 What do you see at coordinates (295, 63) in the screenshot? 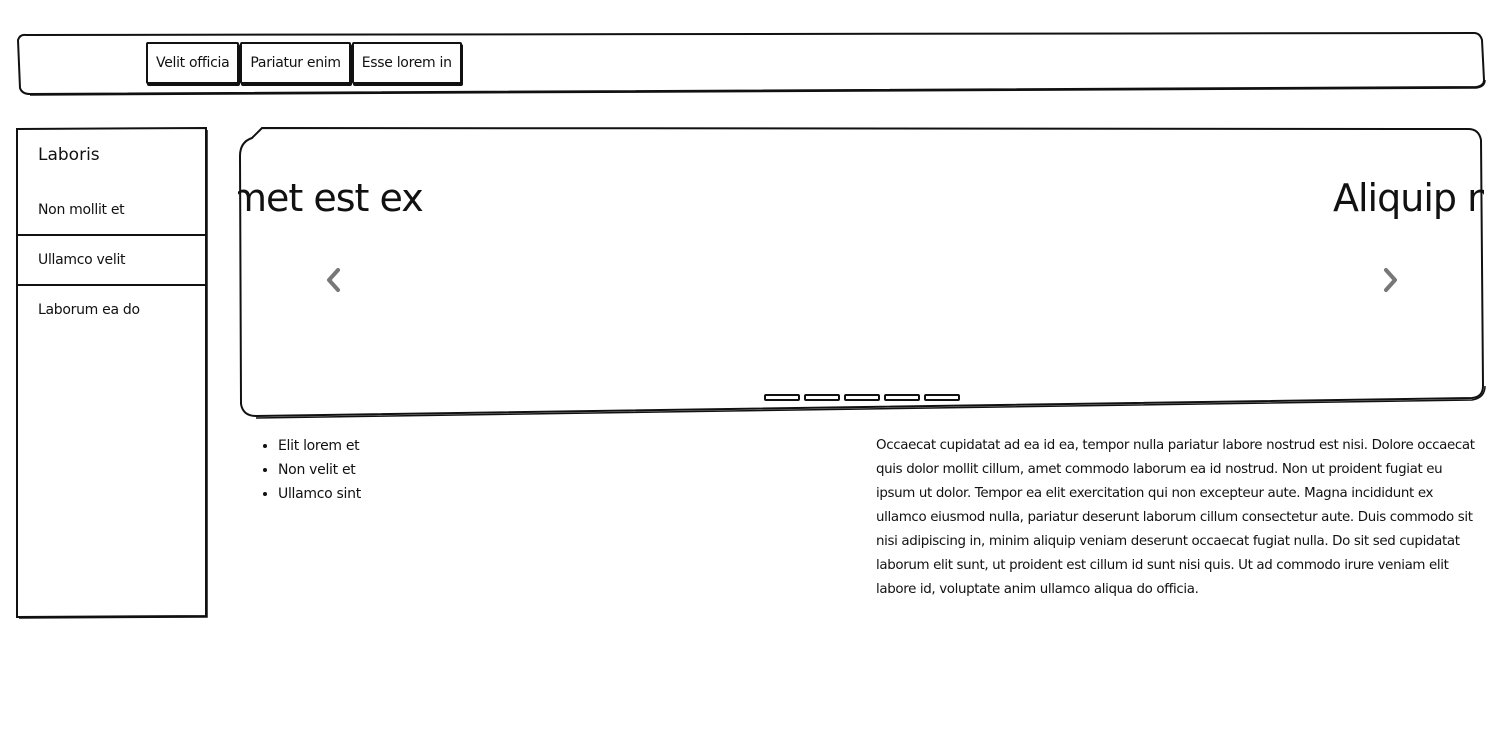
I see `nav-button-pariatur-enim: Pariatur enim` at bounding box center [295, 63].